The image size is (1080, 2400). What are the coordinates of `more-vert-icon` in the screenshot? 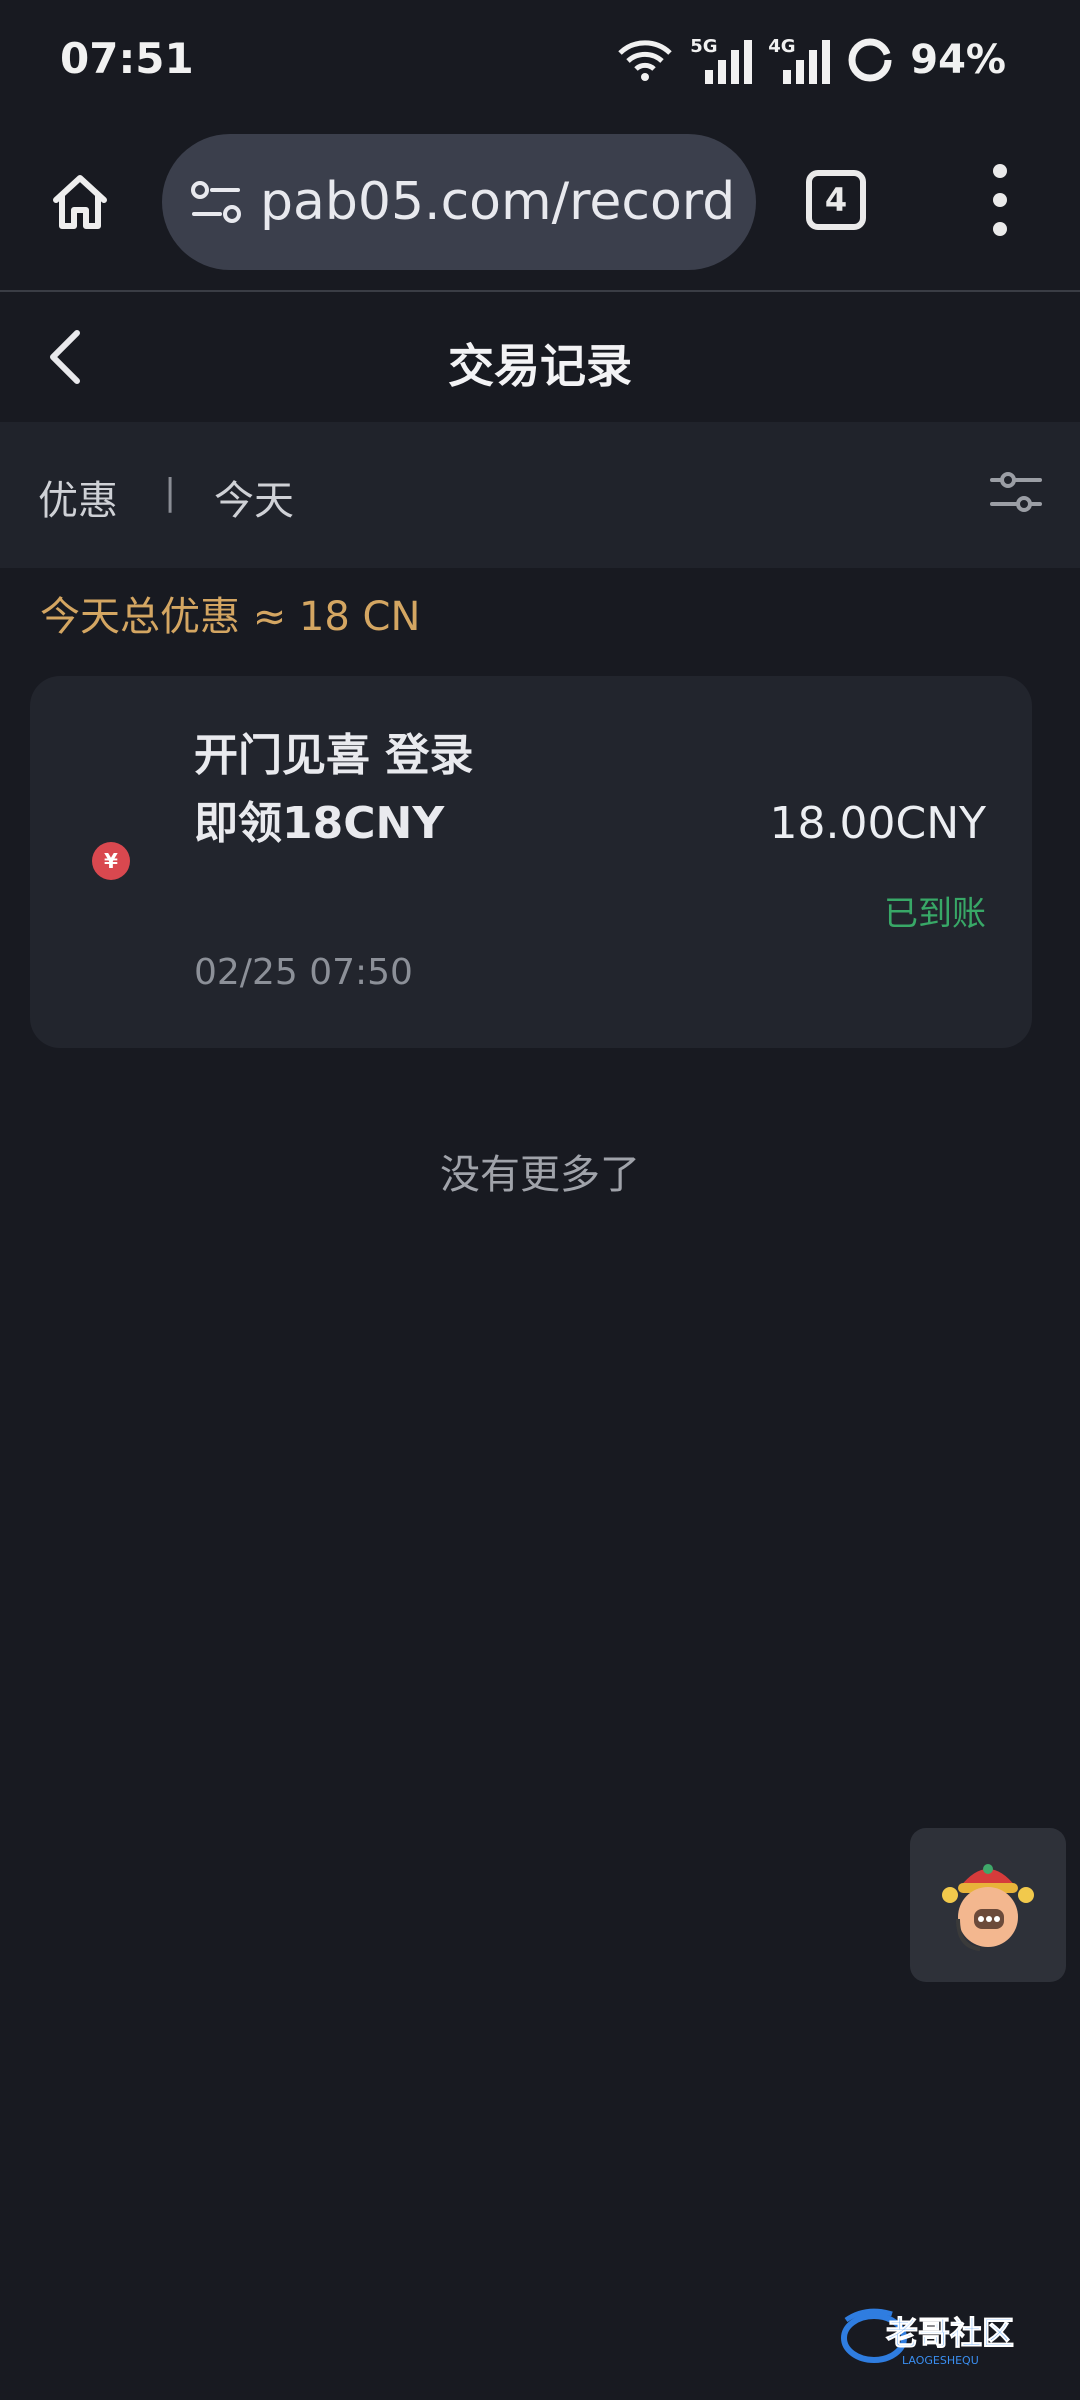 It's located at (1000, 171).